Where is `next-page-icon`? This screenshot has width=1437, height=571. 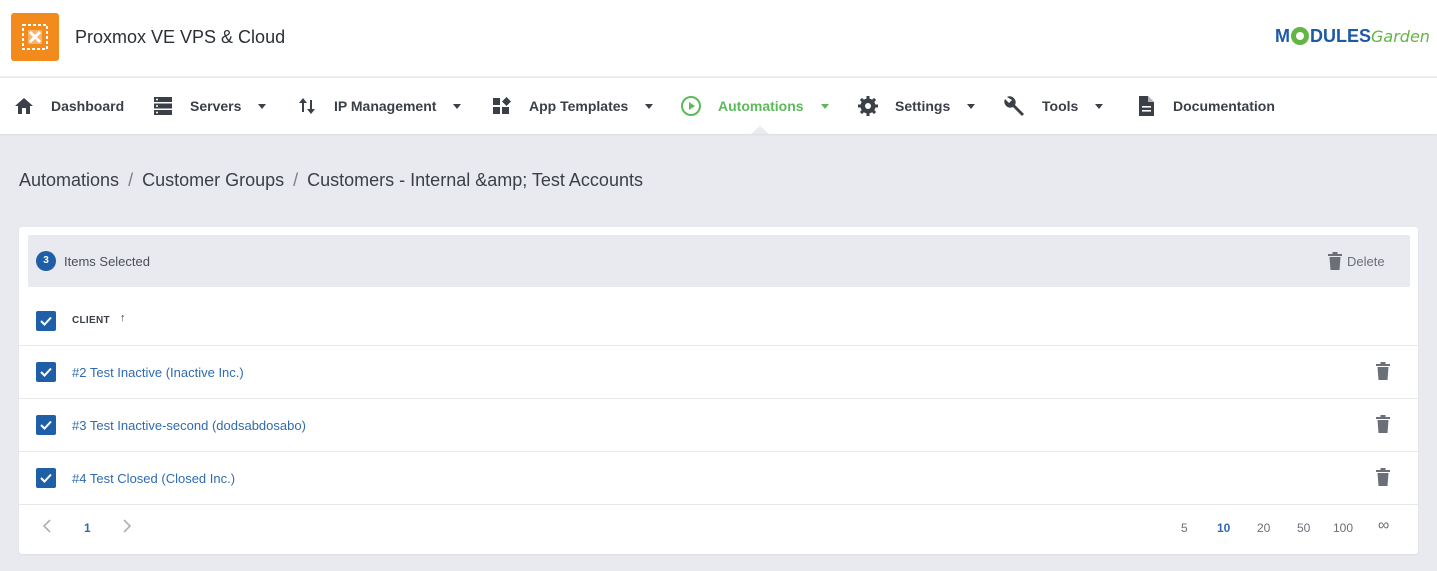
next-page-icon is located at coordinates (127, 528).